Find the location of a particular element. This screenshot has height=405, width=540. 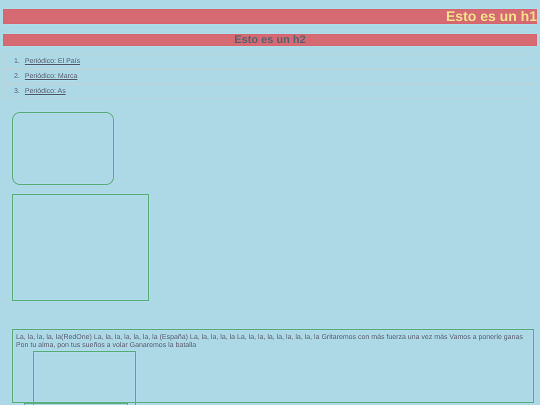

section-heading: Esto es un h2 is located at coordinates (270, 40).